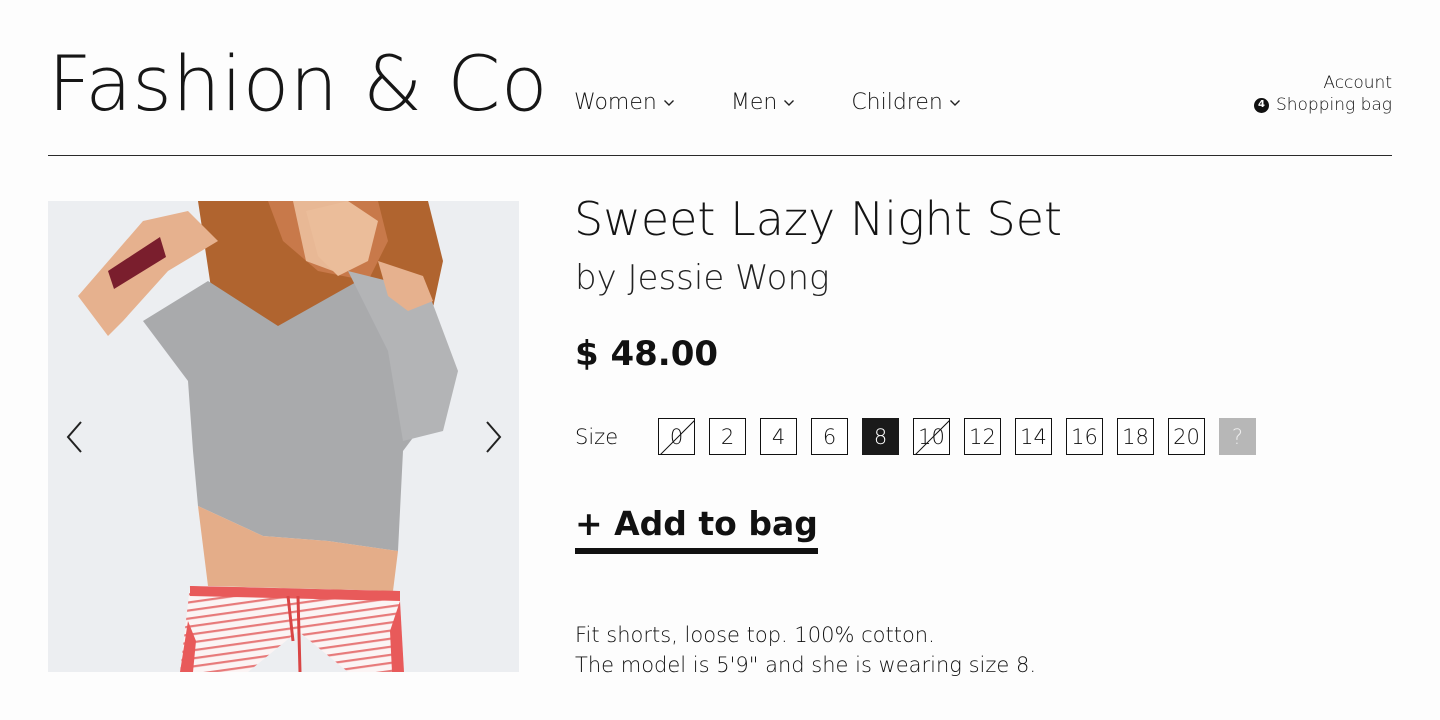 Image resolution: width=1440 pixels, height=720 pixels. I want to click on size-option-label: 16, so click(1084, 436).